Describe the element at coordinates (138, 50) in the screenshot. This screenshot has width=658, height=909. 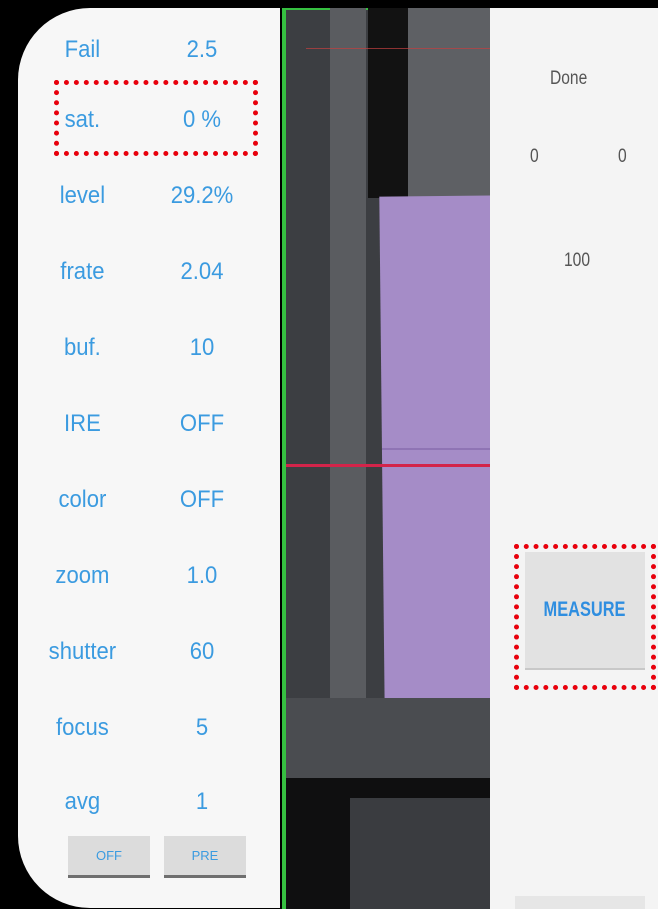
I see `param-row-fail: Fail 2.5` at that location.